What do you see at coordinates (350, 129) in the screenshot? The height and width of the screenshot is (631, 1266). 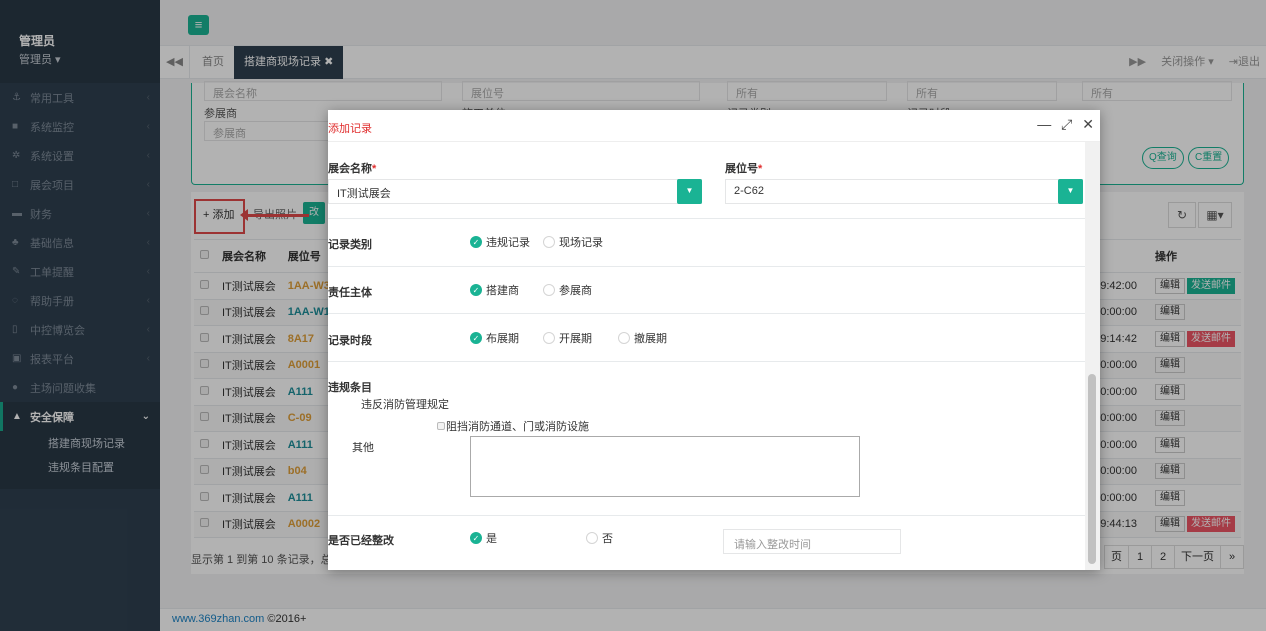 I see `modal-title: 添加记录` at bounding box center [350, 129].